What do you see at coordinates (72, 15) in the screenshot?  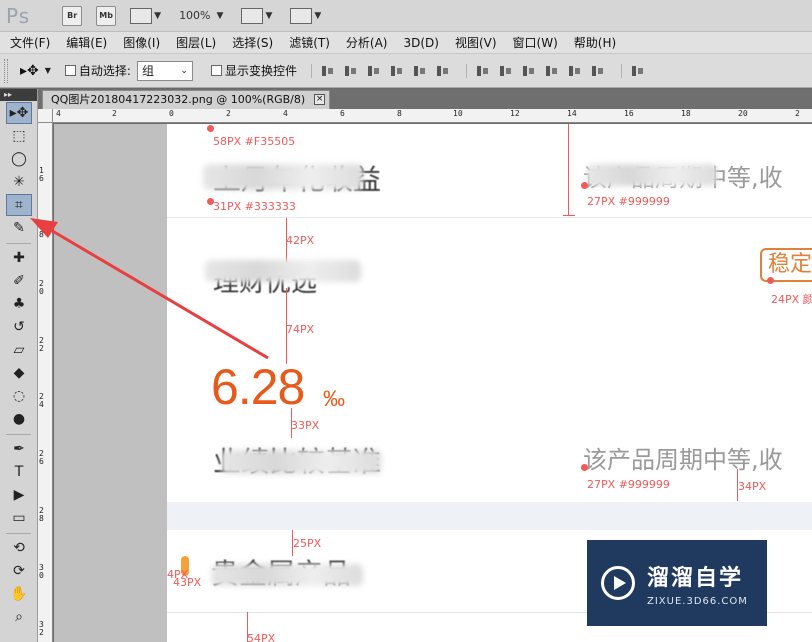 I see `bridge-button: Br` at bounding box center [72, 15].